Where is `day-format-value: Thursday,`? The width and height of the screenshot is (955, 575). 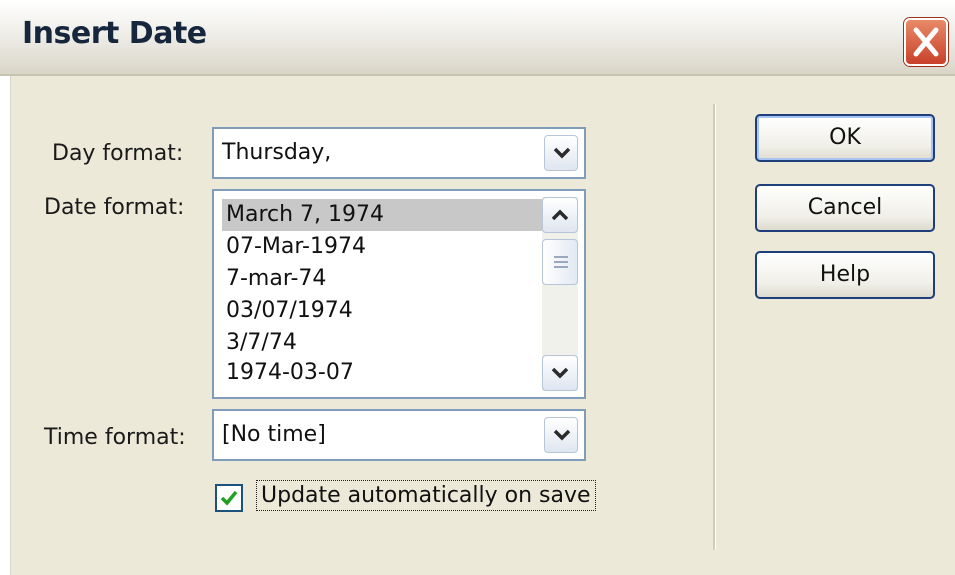
day-format-value: Thursday, is located at coordinates (277, 152).